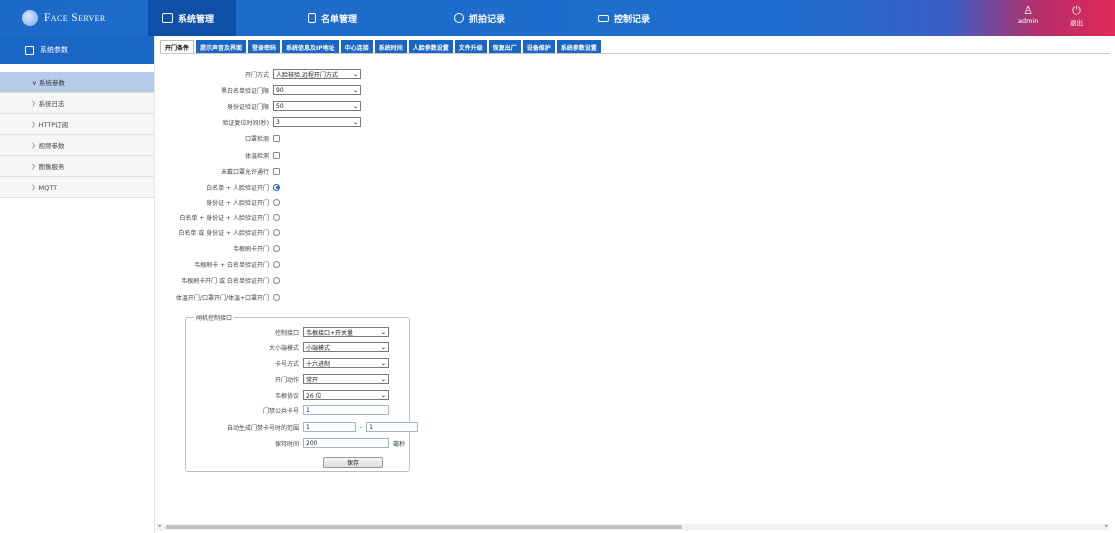  Describe the element at coordinates (264, 47) in the screenshot. I see `tab-login-password: 登录密码` at that location.